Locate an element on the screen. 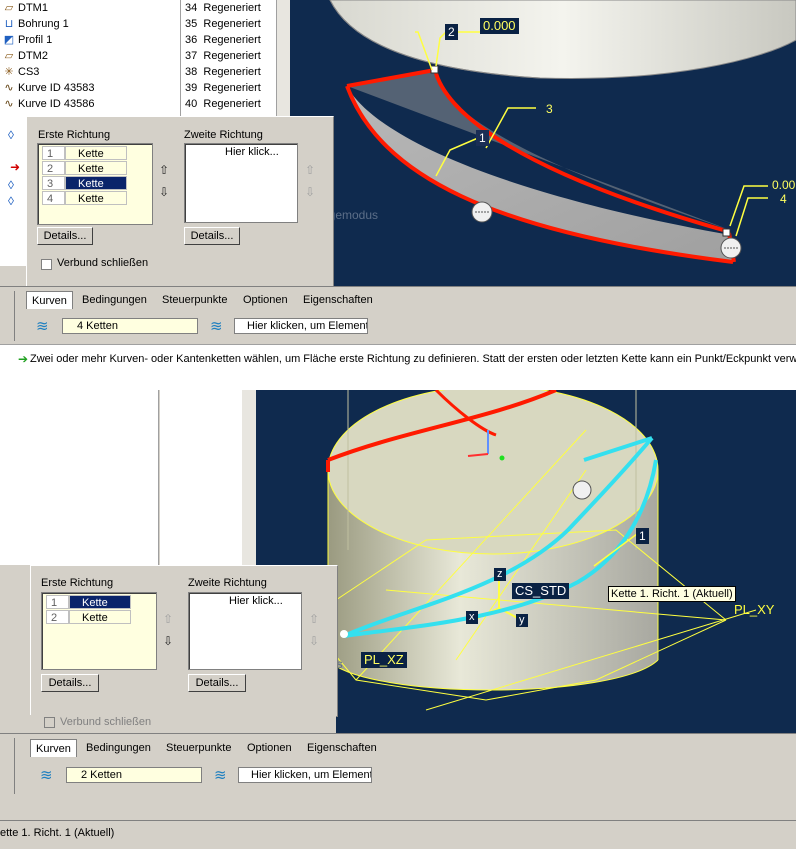 The height and width of the screenshot is (849, 796). status-row: 40 Regeneriert is located at coordinates (223, 104).